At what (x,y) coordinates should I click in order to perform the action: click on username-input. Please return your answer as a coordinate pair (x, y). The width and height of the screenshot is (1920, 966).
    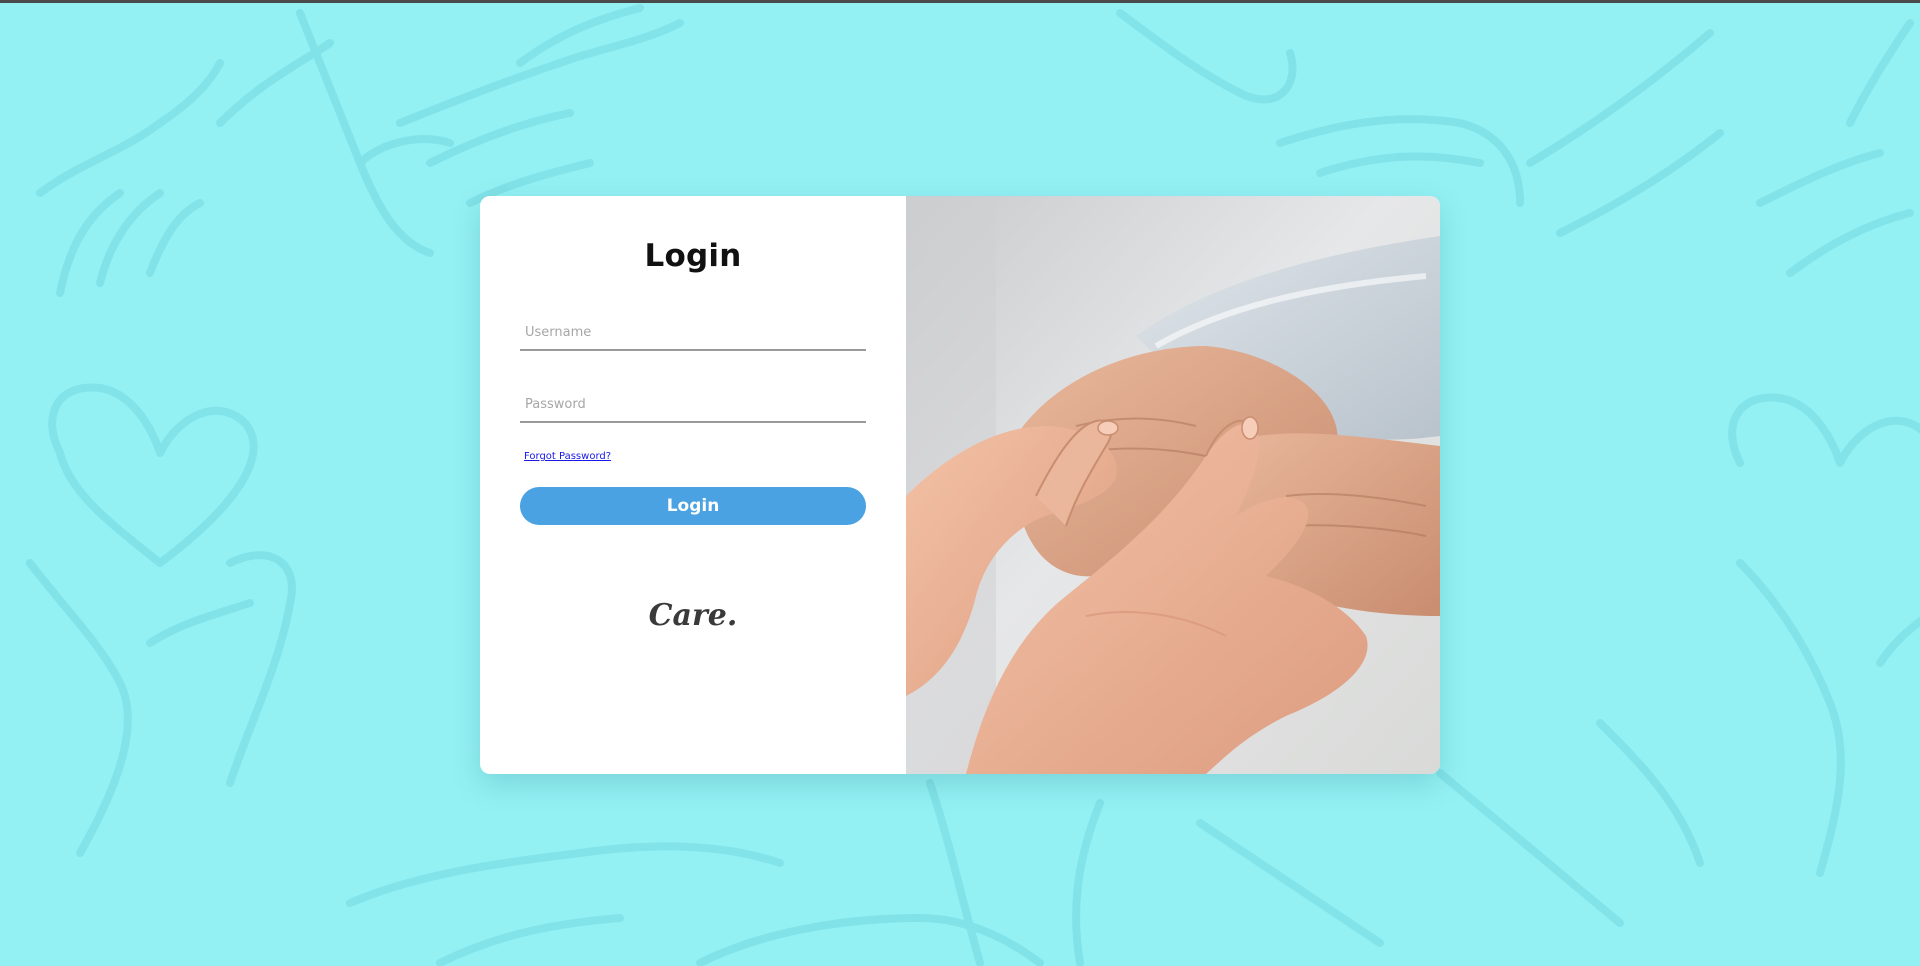
    Looking at the image, I should click on (693, 333).